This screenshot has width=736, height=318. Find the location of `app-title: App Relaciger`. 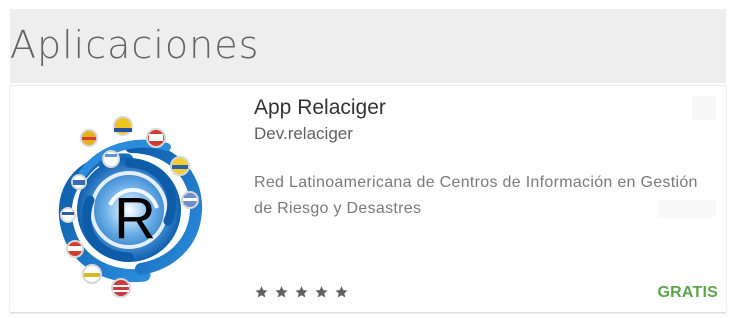

app-title: App Relaciger is located at coordinates (320, 108).